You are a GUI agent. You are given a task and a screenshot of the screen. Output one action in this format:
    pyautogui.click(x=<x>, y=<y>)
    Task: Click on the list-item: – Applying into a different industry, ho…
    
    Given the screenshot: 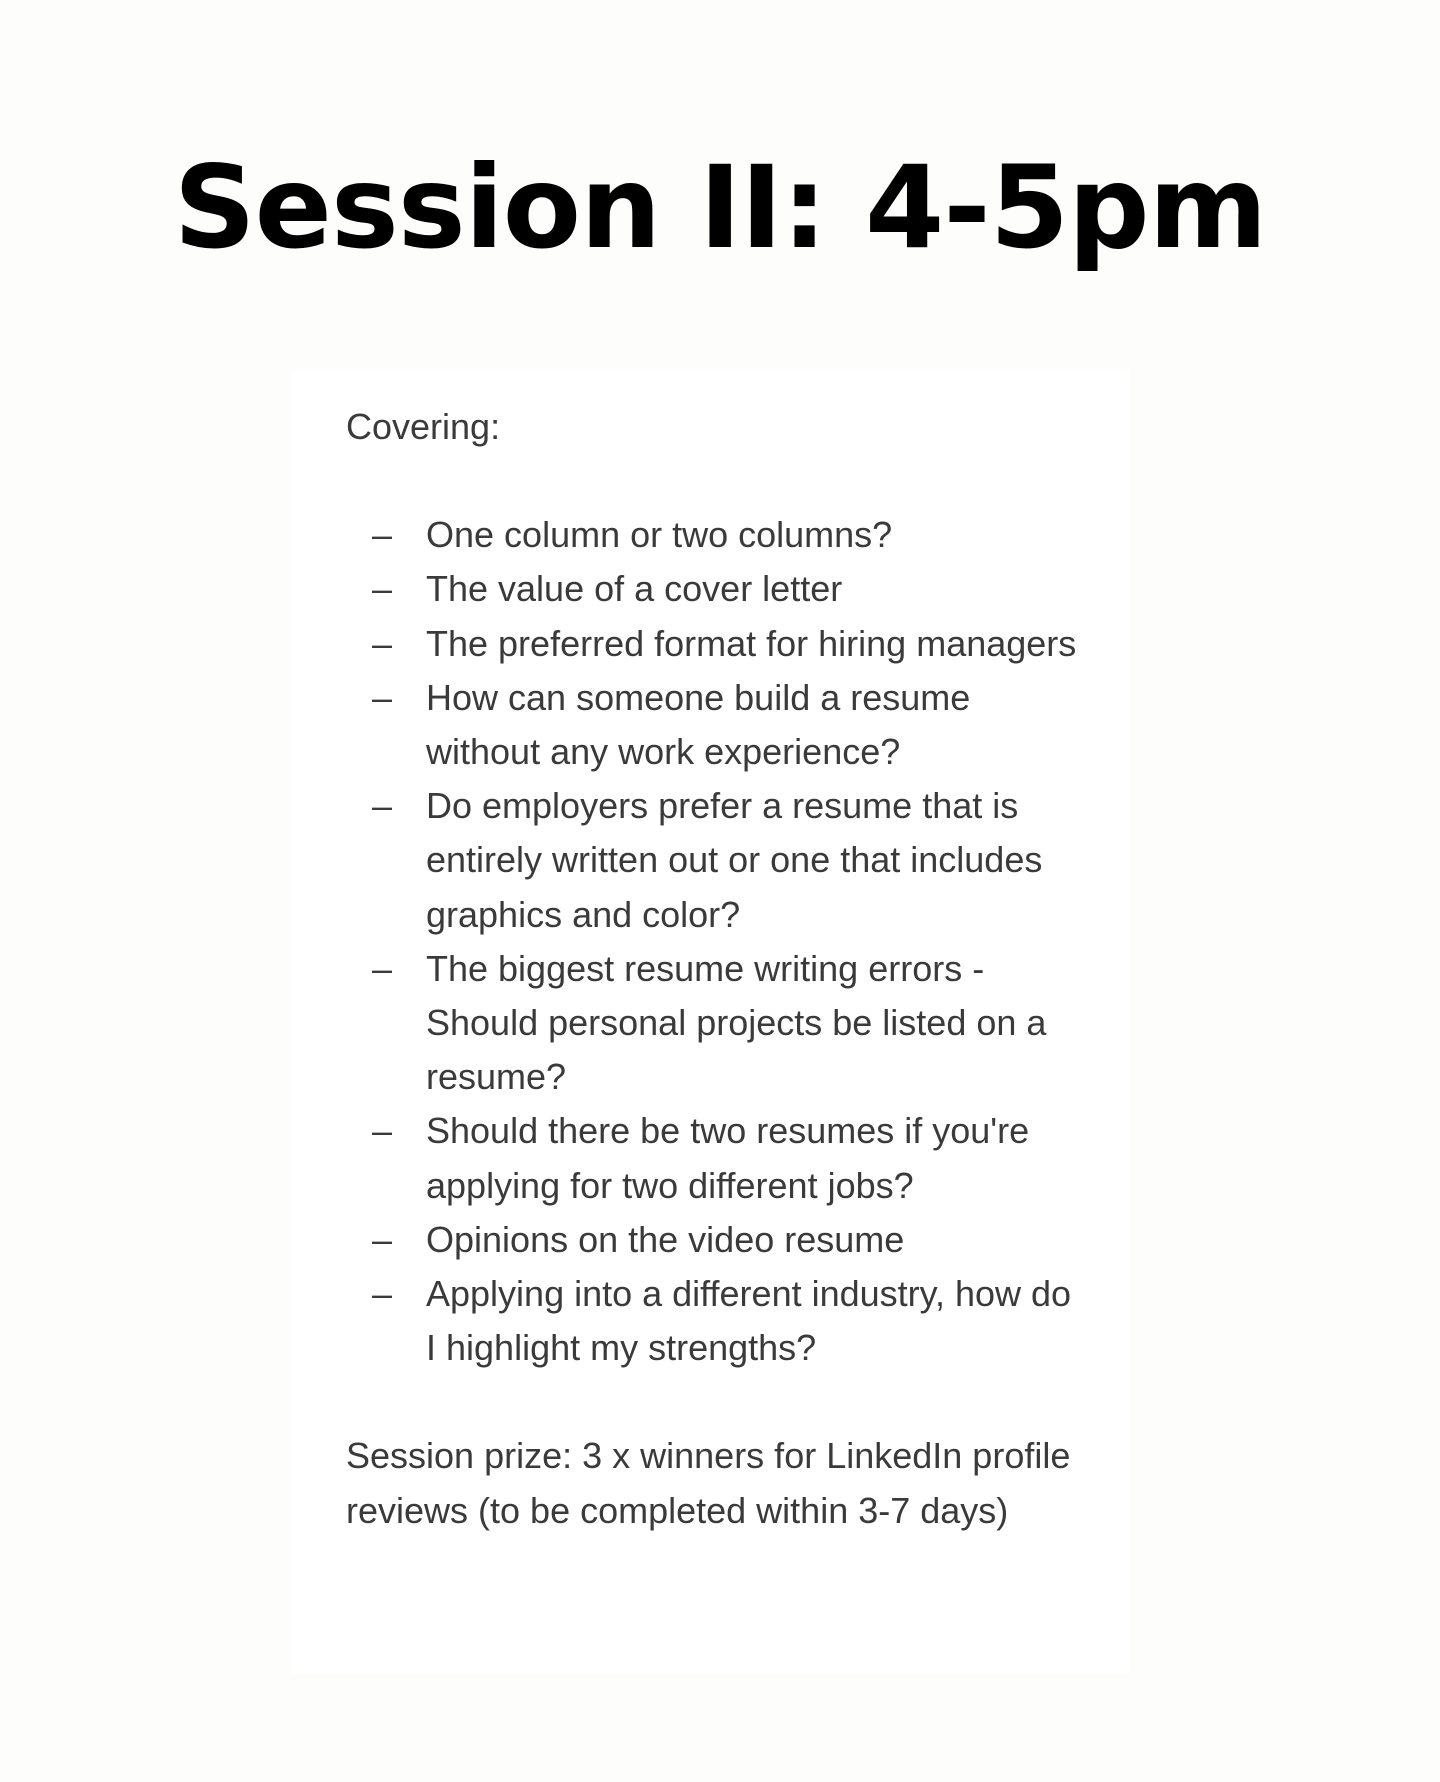 What is the action you would take?
    pyautogui.click(x=712, y=1321)
    